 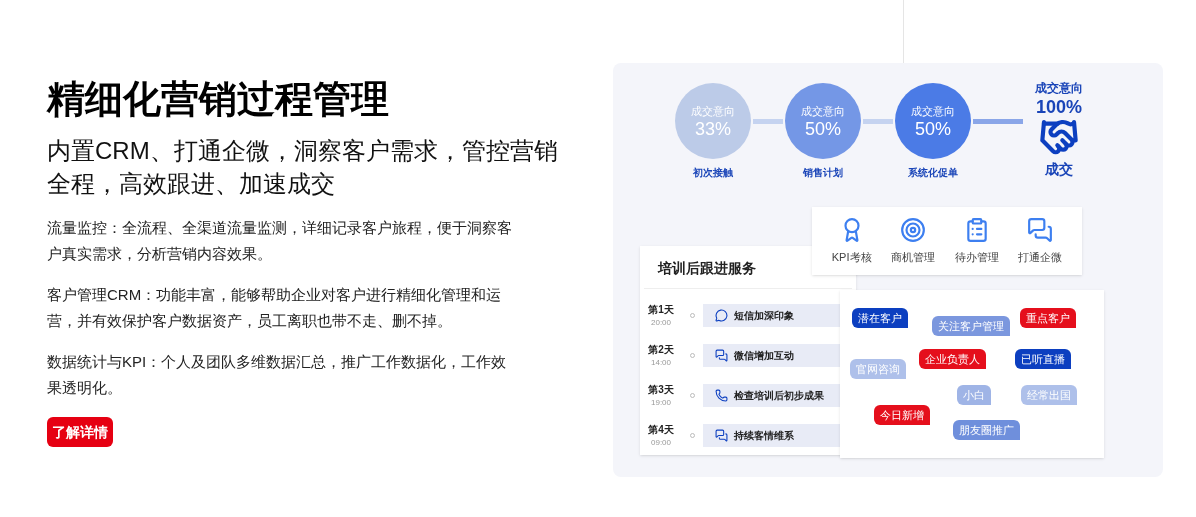 I want to click on day-time: 09:00, so click(x=661, y=443).